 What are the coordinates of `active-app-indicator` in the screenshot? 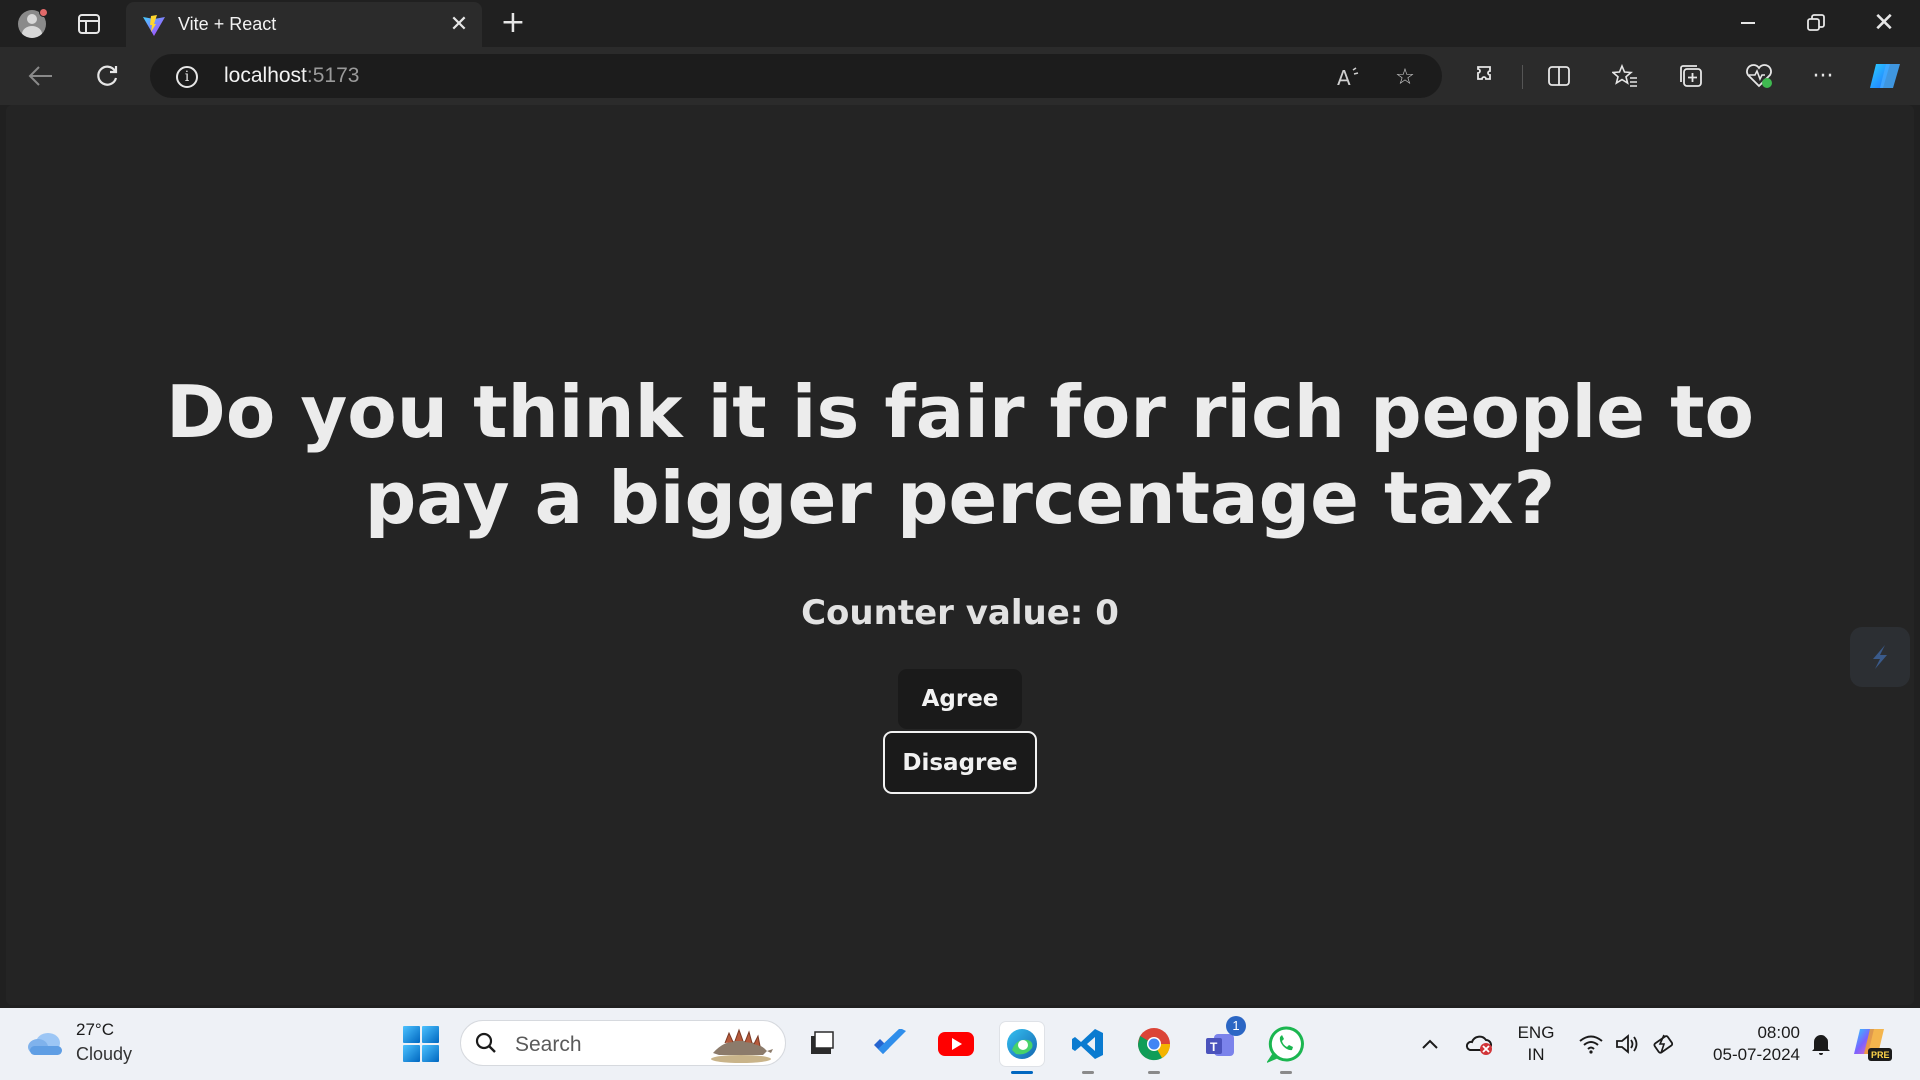 It's located at (1022, 1072).